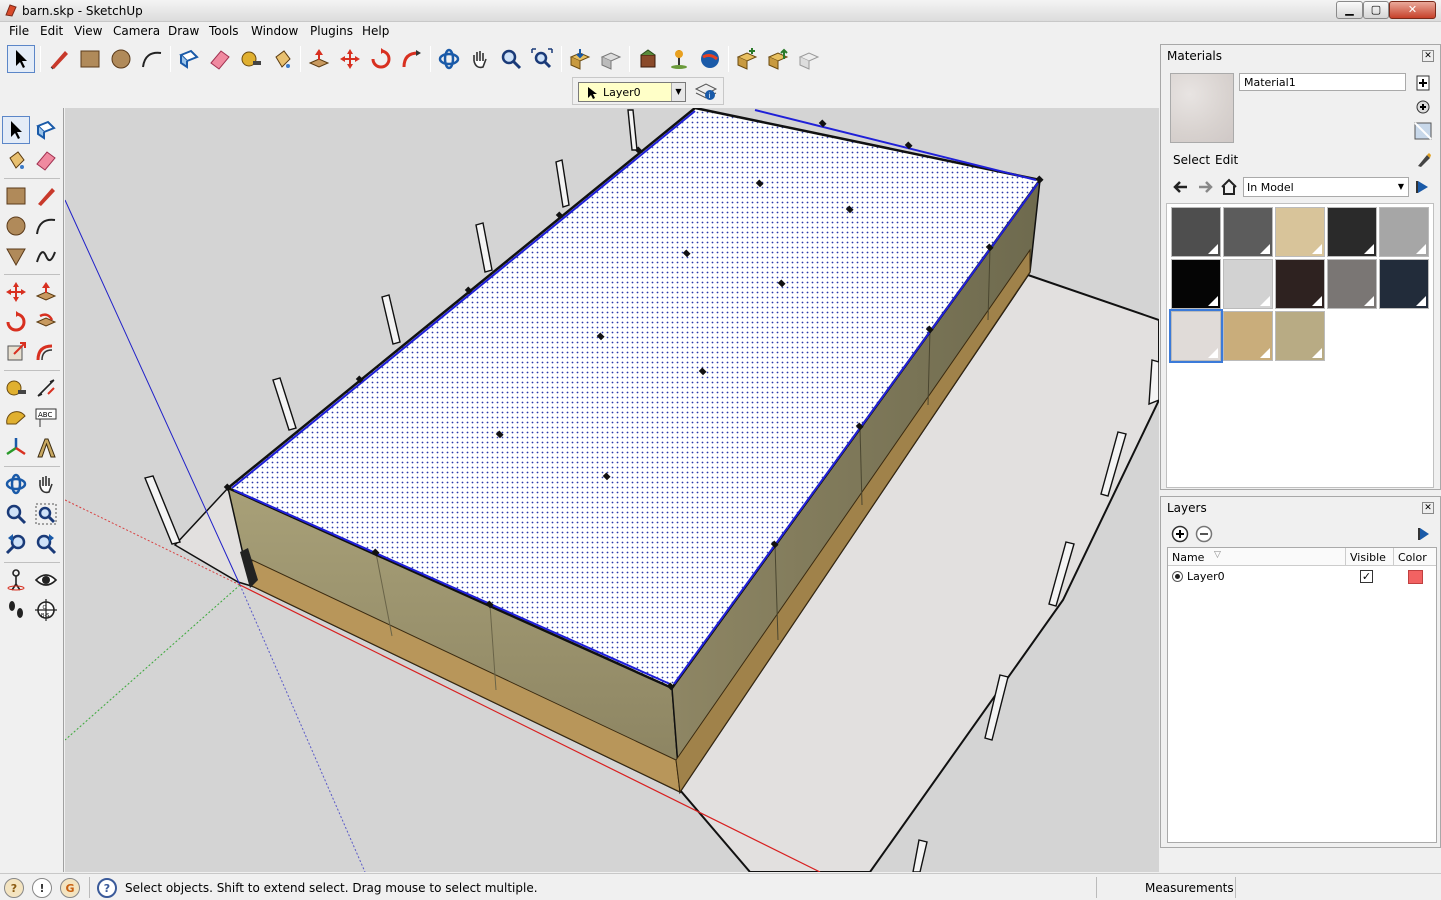 Image resolution: width=1441 pixels, height=900 pixels. I want to click on get-photo-texture-icon, so click(747, 59).